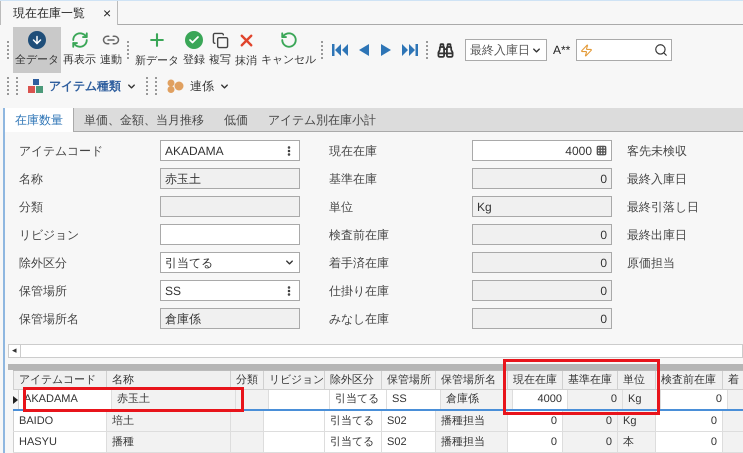  What do you see at coordinates (386, 50) in the screenshot?
I see `next-icon` at bounding box center [386, 50].